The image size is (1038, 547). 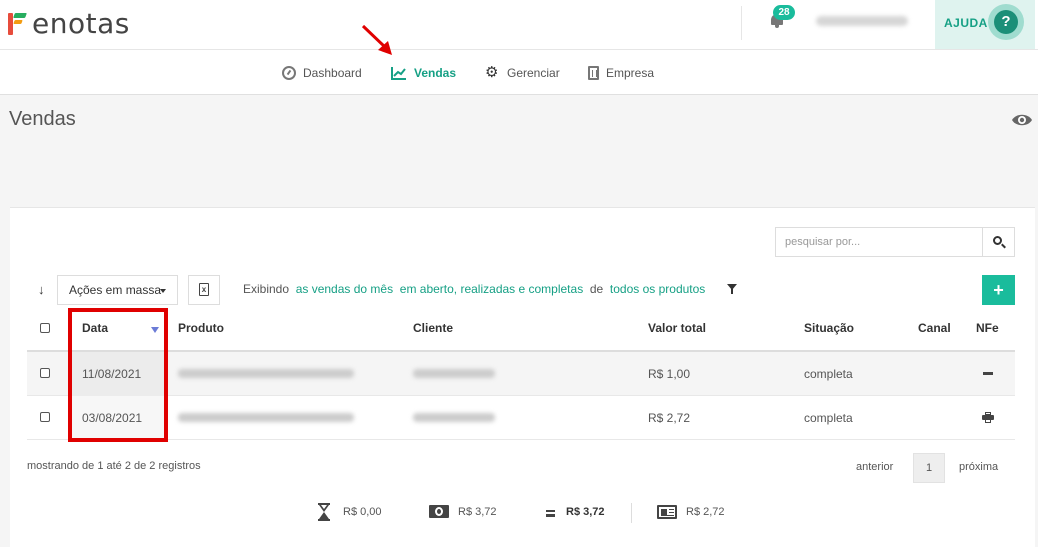 What do you see at coordinates (829, 328) in the screenshot?
I see `column-header-situacao: Situação` at bounding box center [829, 328].